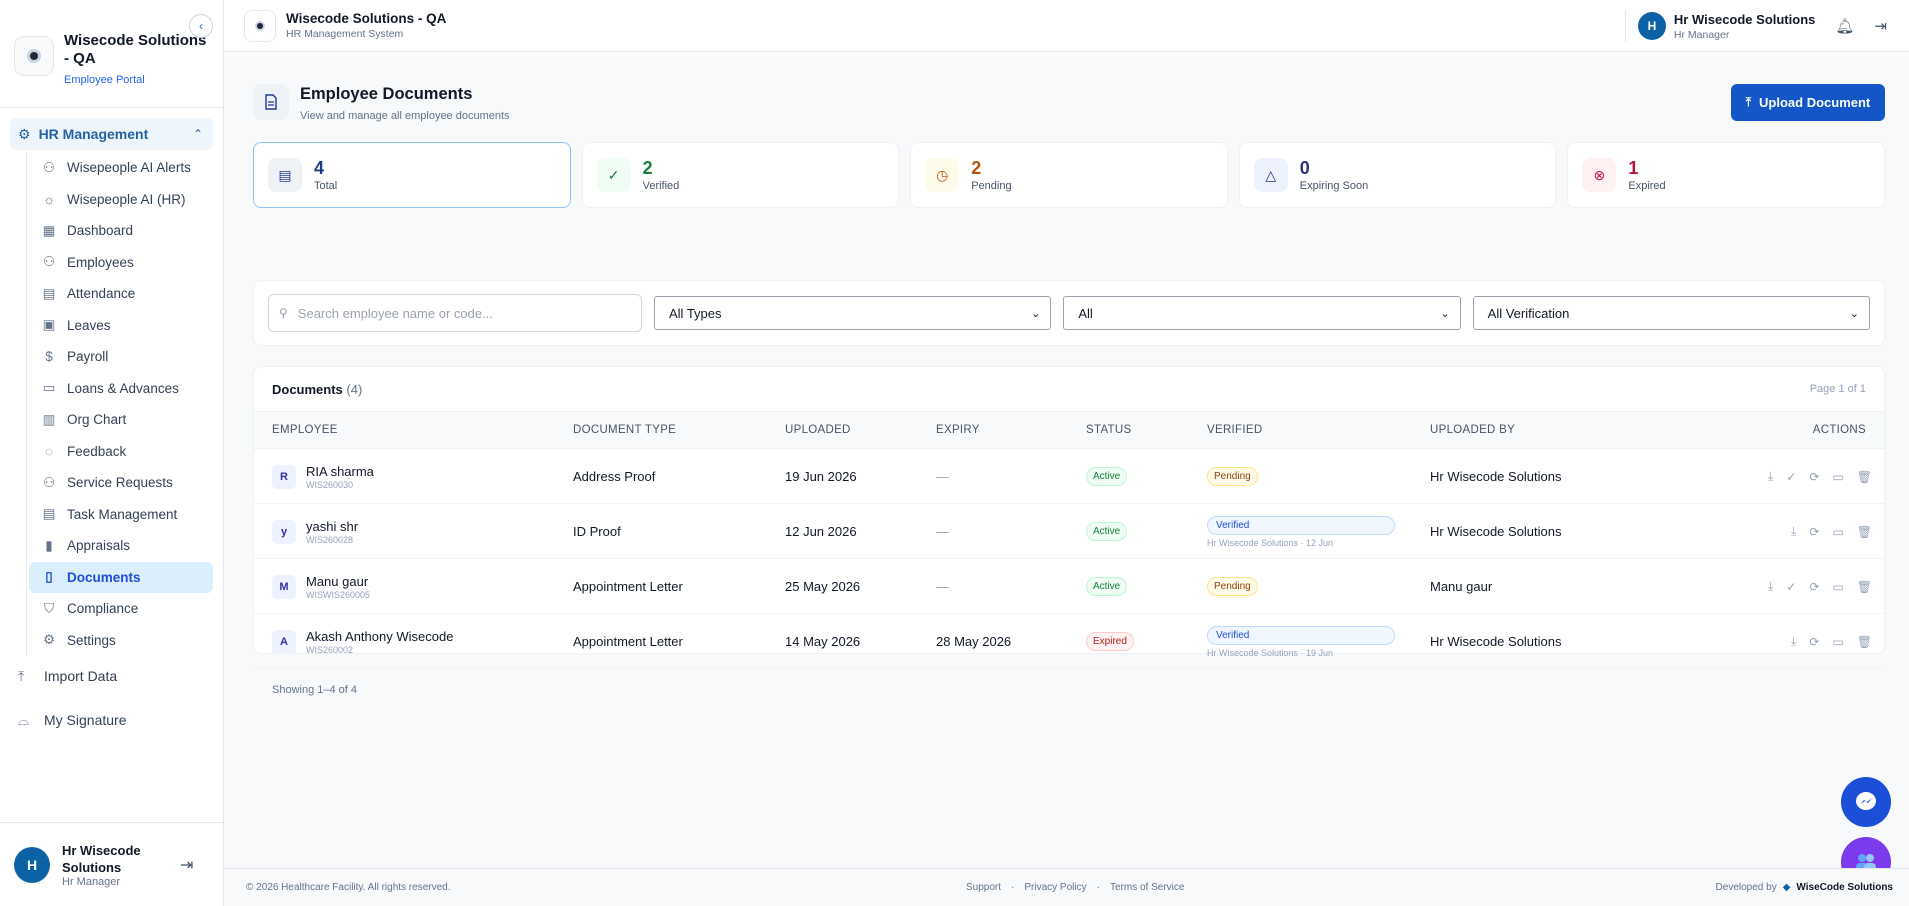  What do you see at coordinates (49, 325) in the screenshot?
I see `calendar-icon: ▣` at bounding box center [49, 325].